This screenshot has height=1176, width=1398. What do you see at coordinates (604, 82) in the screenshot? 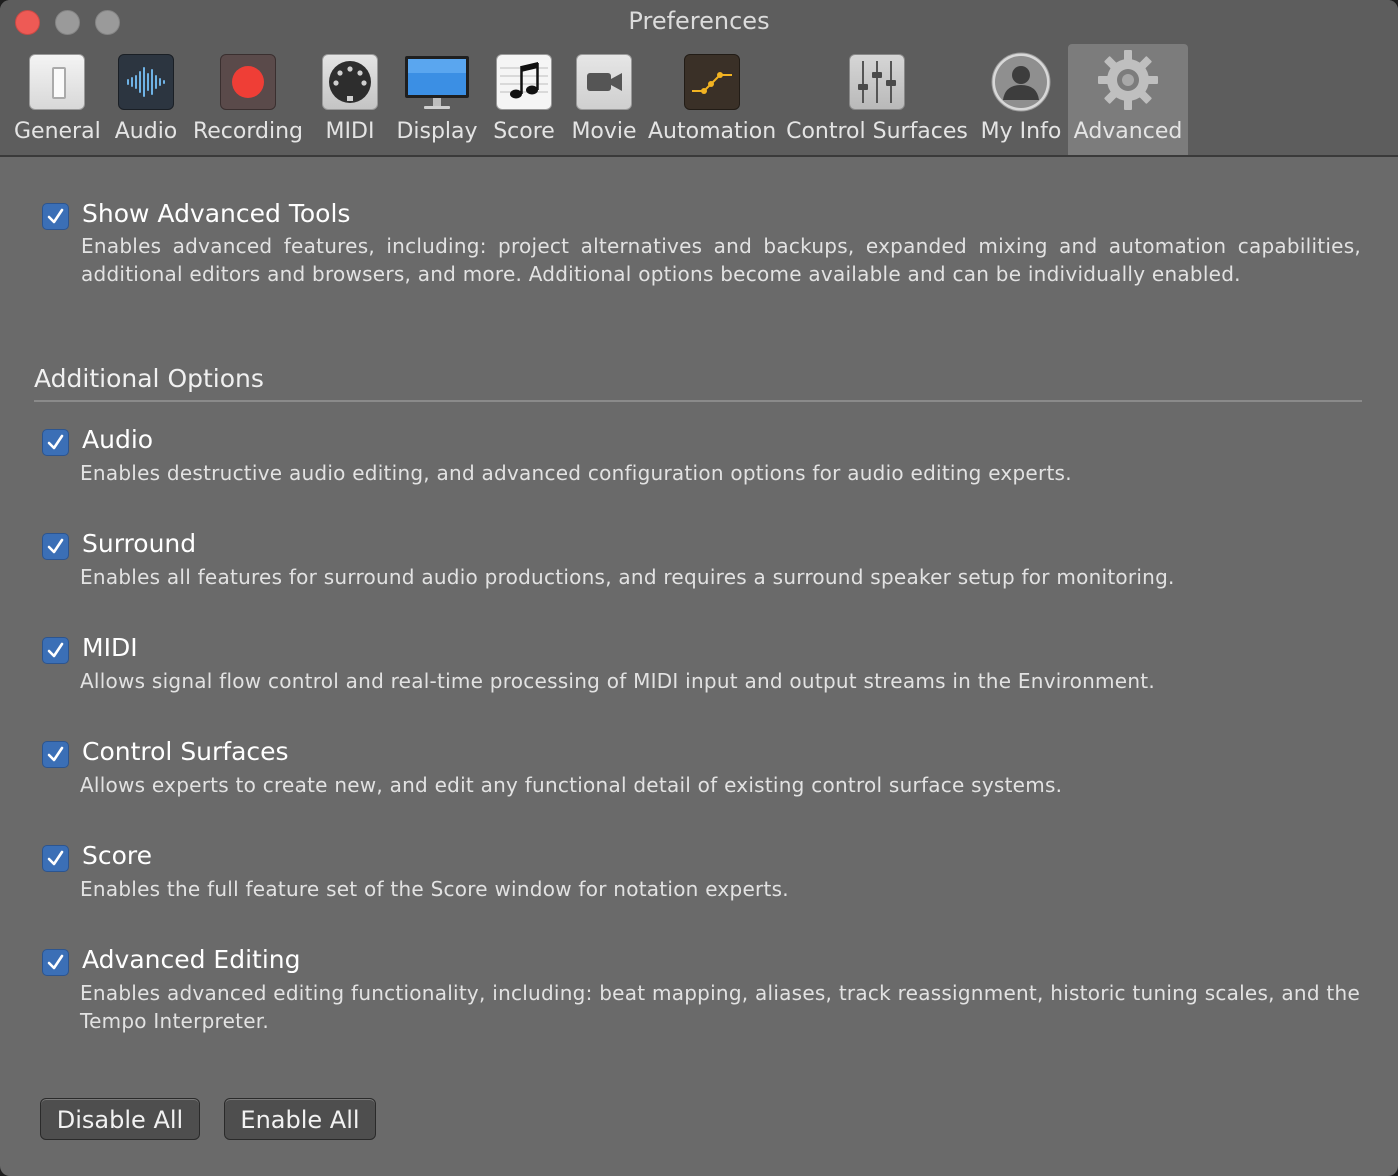
I see `video-camera-icon` at bounding box center [604, 82].